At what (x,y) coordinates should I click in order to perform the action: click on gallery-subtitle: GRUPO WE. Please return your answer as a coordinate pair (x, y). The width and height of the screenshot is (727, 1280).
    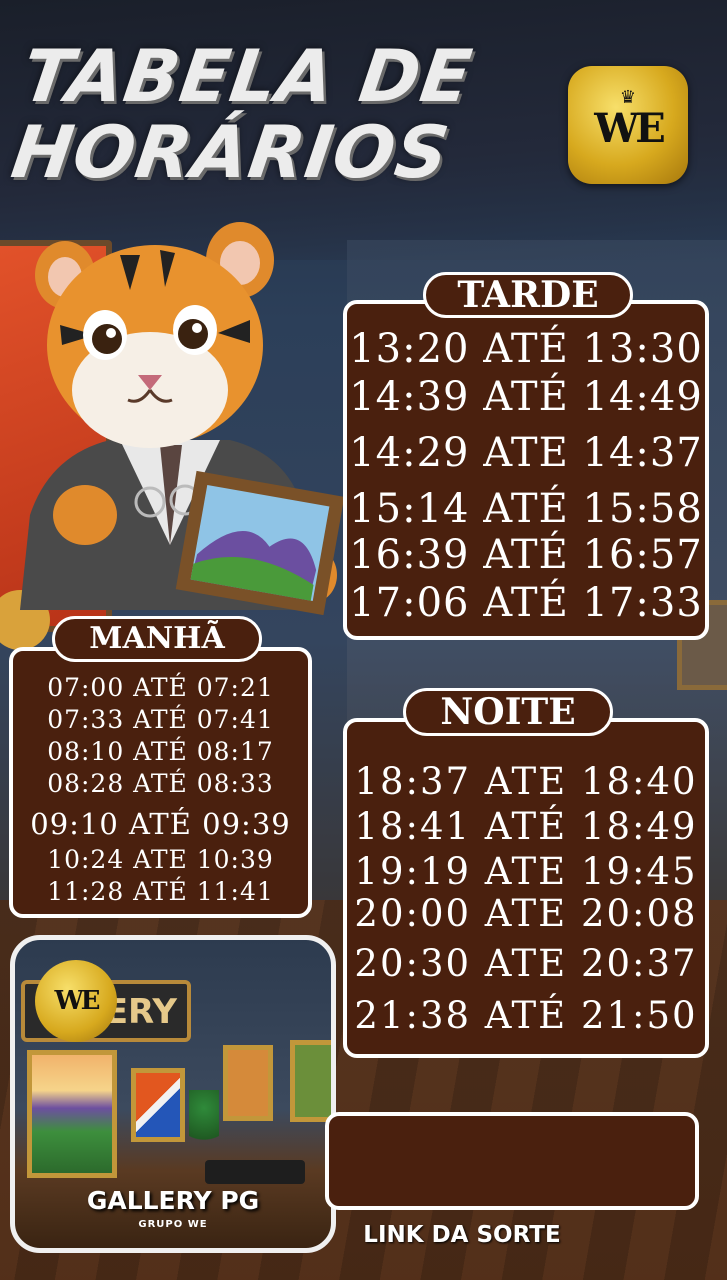
    Looking at the image, I should click on (173, 1224).